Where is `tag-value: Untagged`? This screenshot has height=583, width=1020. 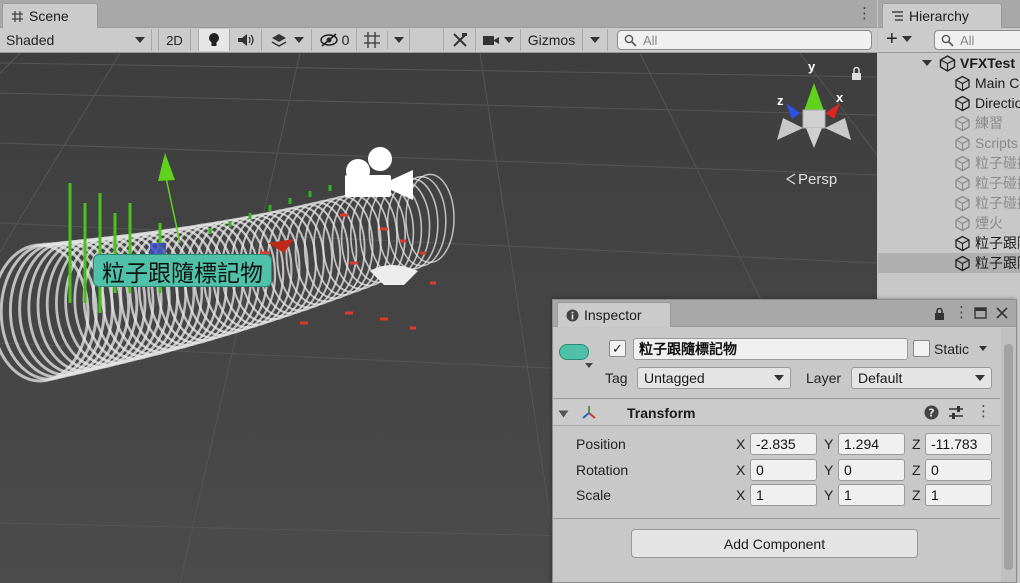
tag-value: Untagged is located at coordinates (674, 378).